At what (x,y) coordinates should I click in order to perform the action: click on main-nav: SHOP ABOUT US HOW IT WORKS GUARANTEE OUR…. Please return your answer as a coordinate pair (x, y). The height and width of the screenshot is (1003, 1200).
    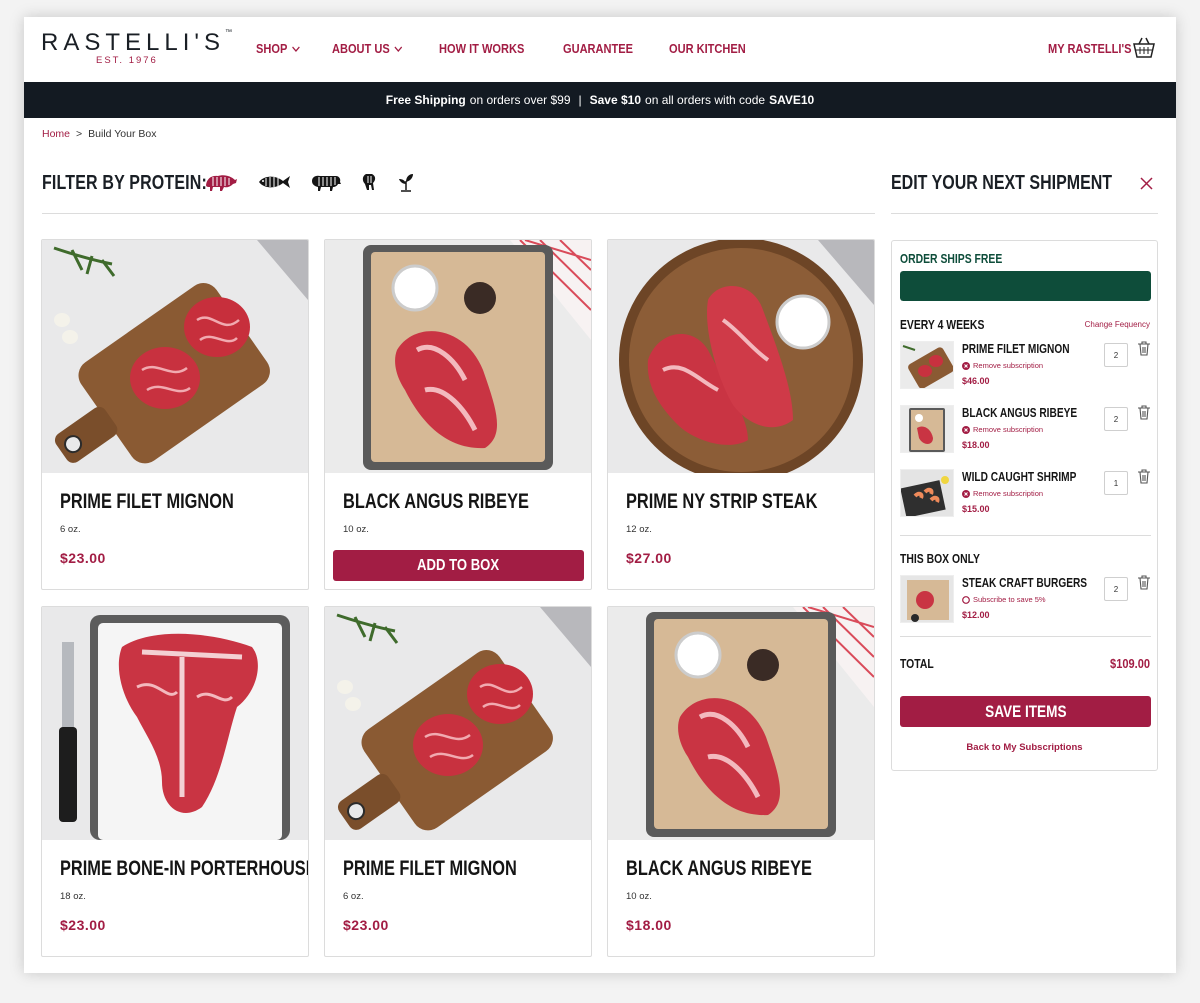
    Looking at the image, I should click on (508, 48).